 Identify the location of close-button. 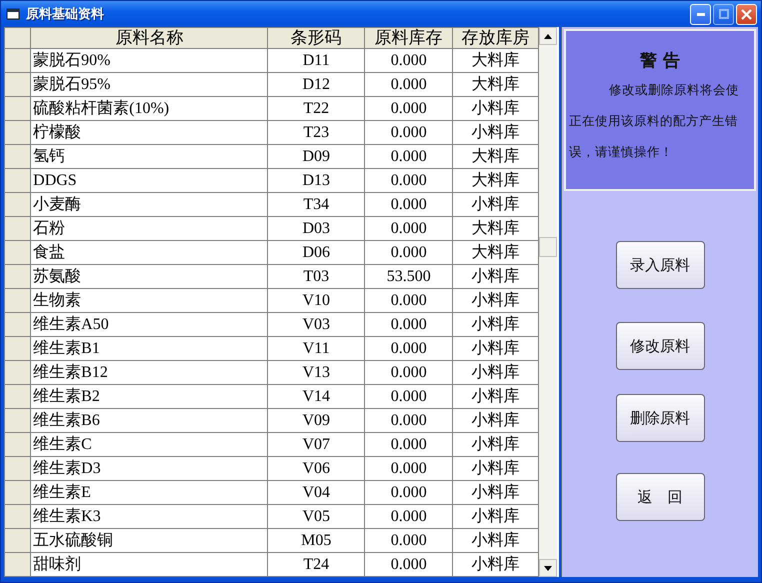
(746, 14).